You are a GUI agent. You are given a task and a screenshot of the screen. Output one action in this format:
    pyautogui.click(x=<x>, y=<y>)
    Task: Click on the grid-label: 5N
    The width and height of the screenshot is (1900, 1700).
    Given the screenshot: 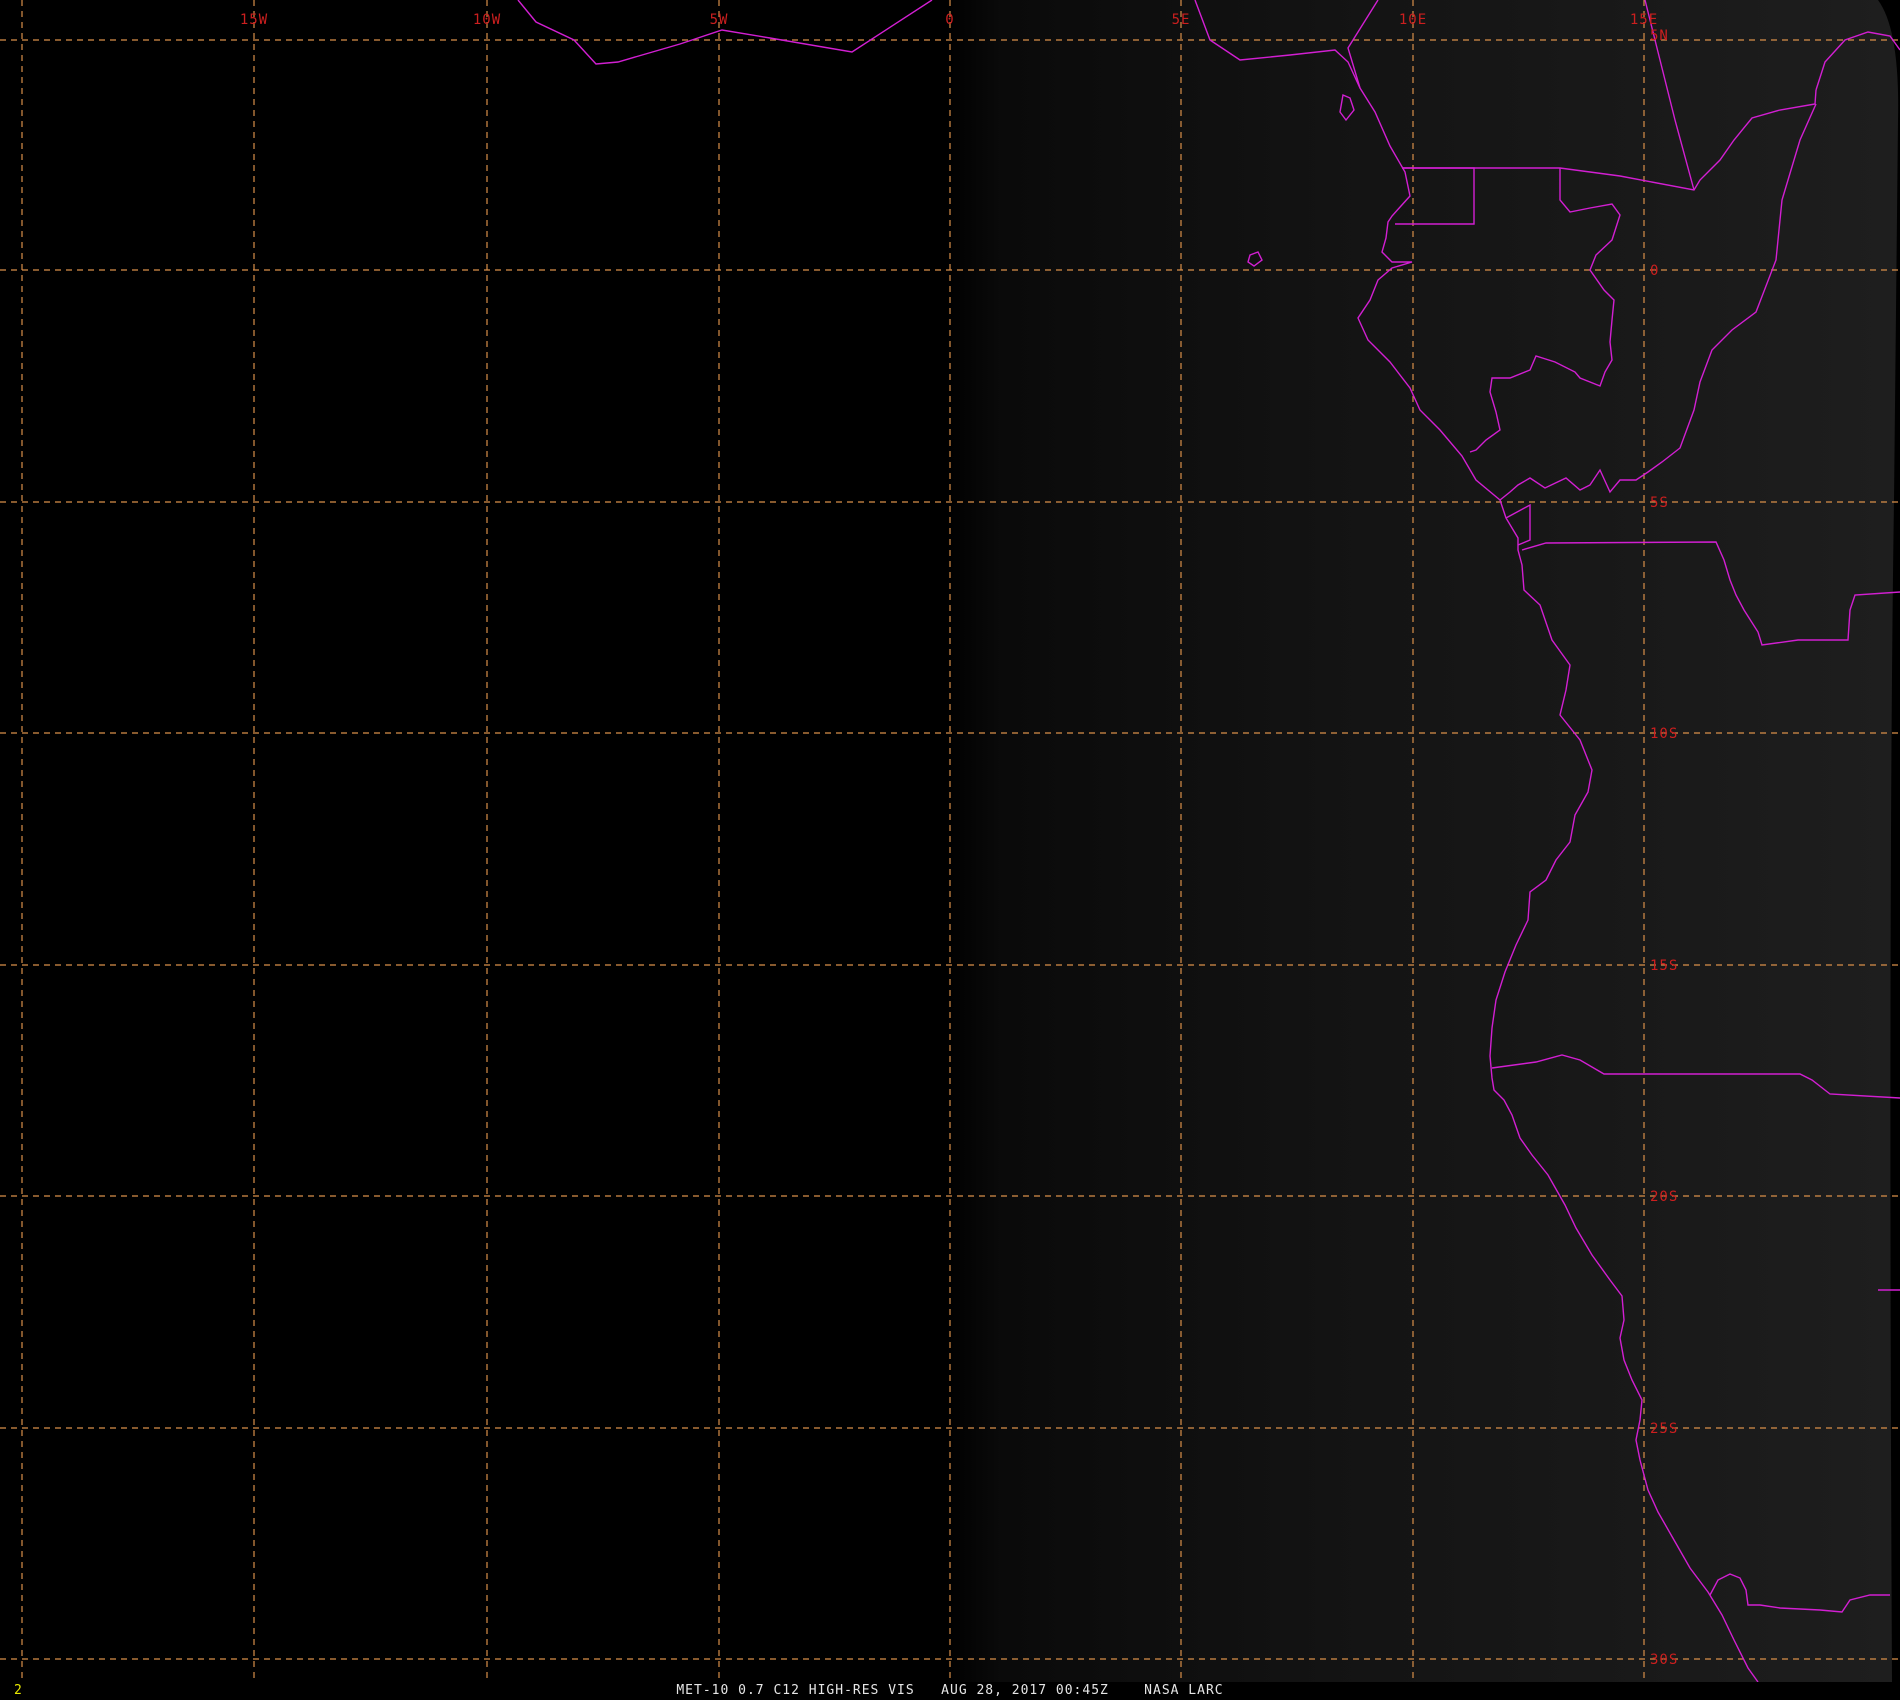 What is the action you would take?
    pyautogui.click(x=1659, y=36)
    